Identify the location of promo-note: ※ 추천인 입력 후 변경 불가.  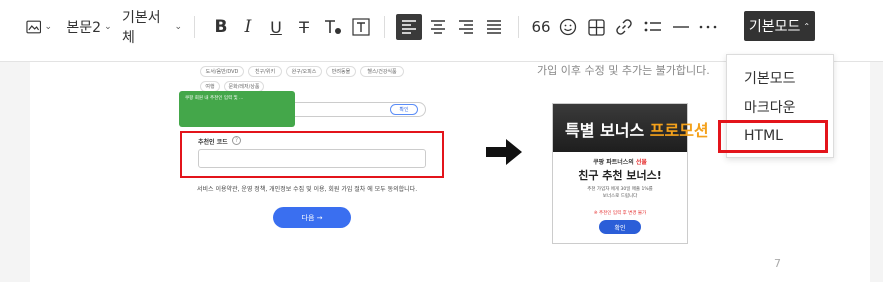
(620, 213).